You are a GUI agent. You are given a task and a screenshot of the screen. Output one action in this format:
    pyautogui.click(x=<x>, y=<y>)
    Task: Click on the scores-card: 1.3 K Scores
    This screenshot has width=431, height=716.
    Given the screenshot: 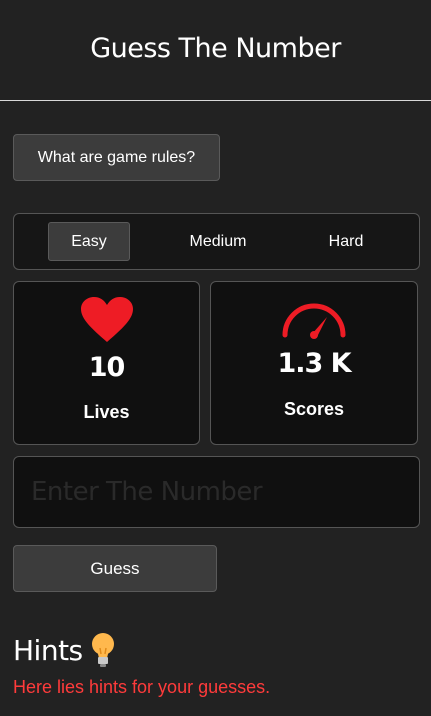 What is the action you would take?
    pyautogui.click(x=314, y=363)
    